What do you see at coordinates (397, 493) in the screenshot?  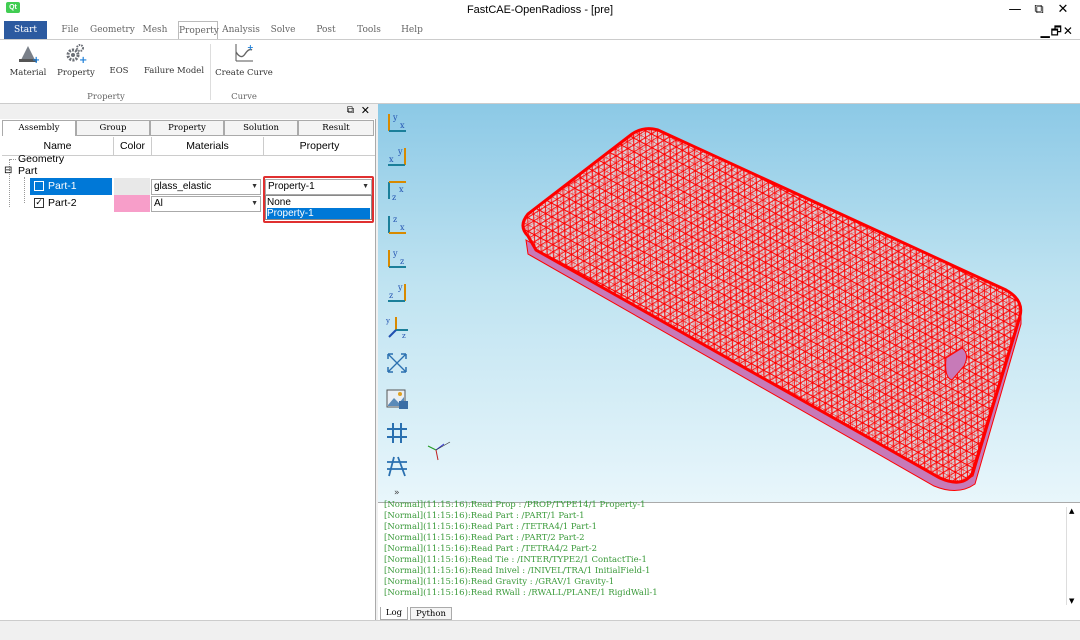 I see `more-tools-icon: »` at bounding box center [397, 493].